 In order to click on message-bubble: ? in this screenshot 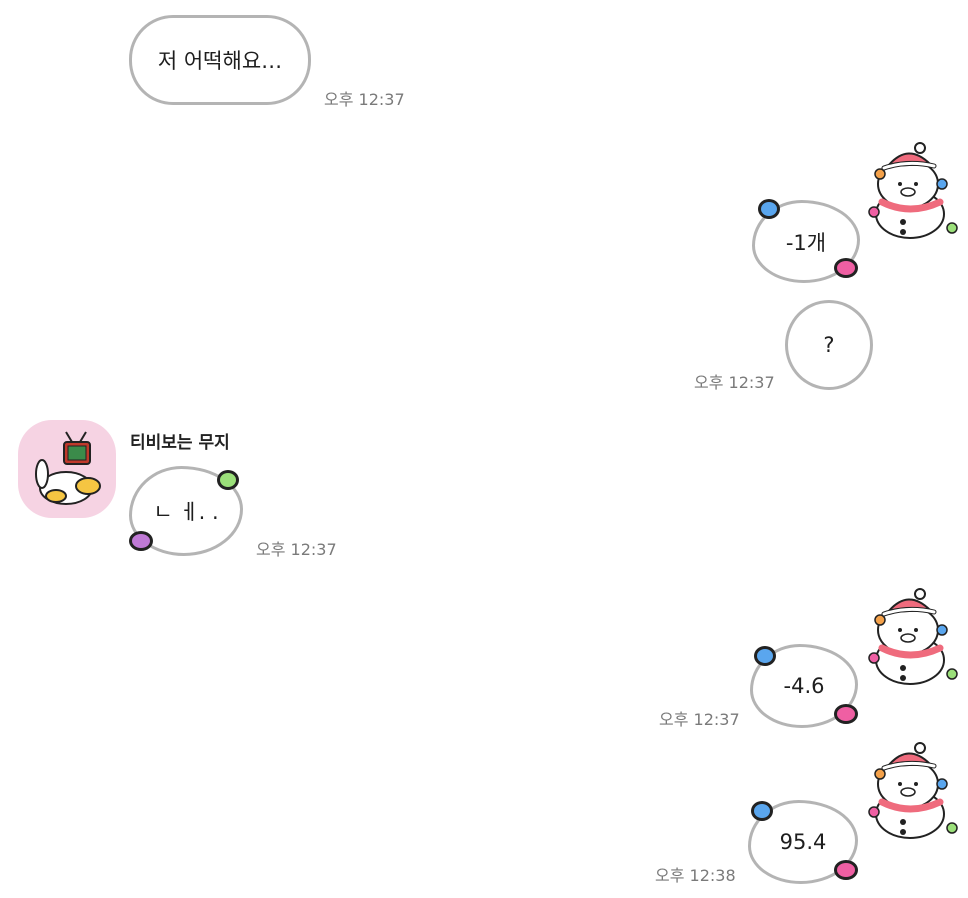, I will do `click(829, 345)`.